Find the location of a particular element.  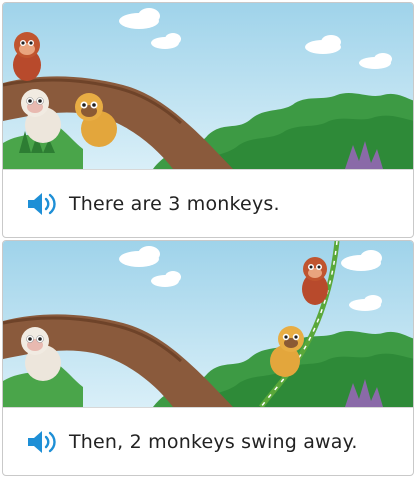

caption-row-1: There are 3 monkeys. is located at coordinates (208, 203).